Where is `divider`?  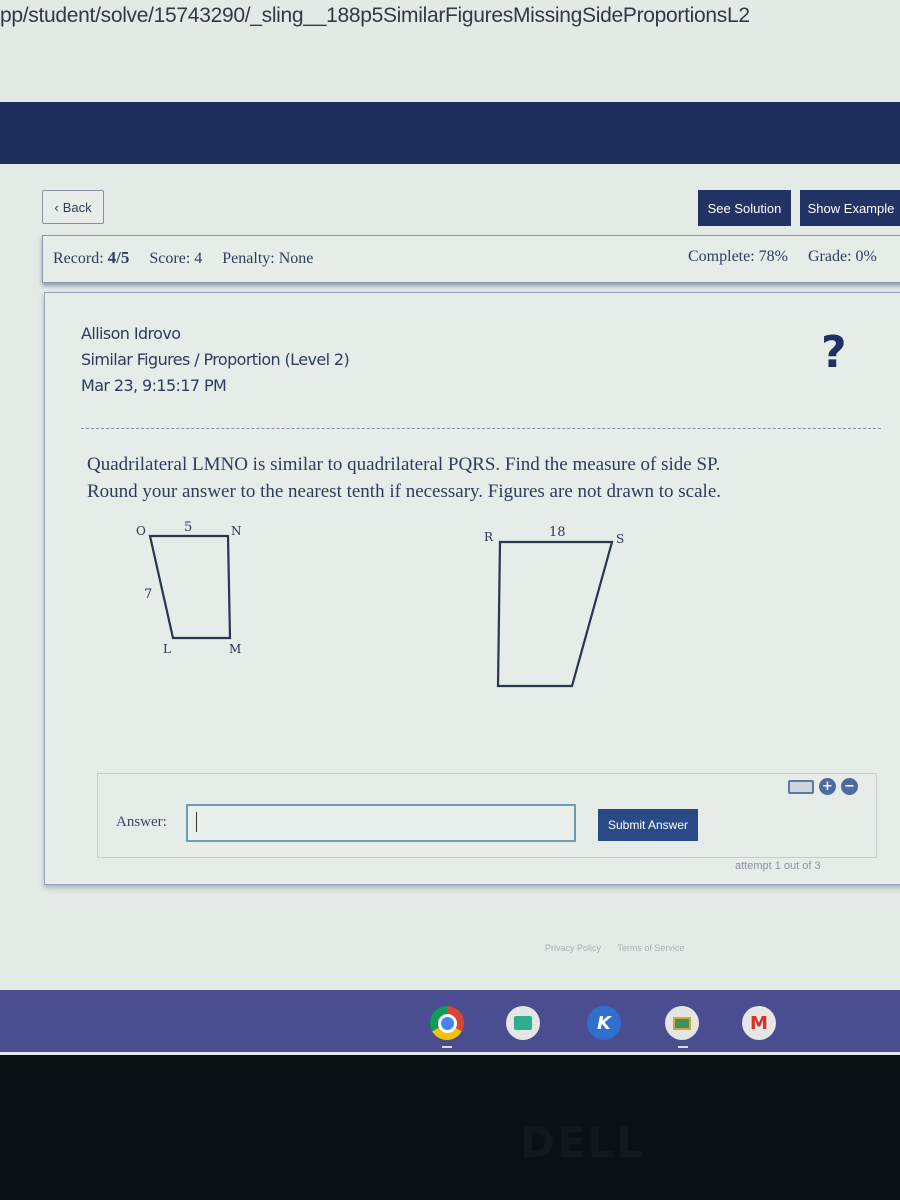
divider is located at coordinates (481, 428).